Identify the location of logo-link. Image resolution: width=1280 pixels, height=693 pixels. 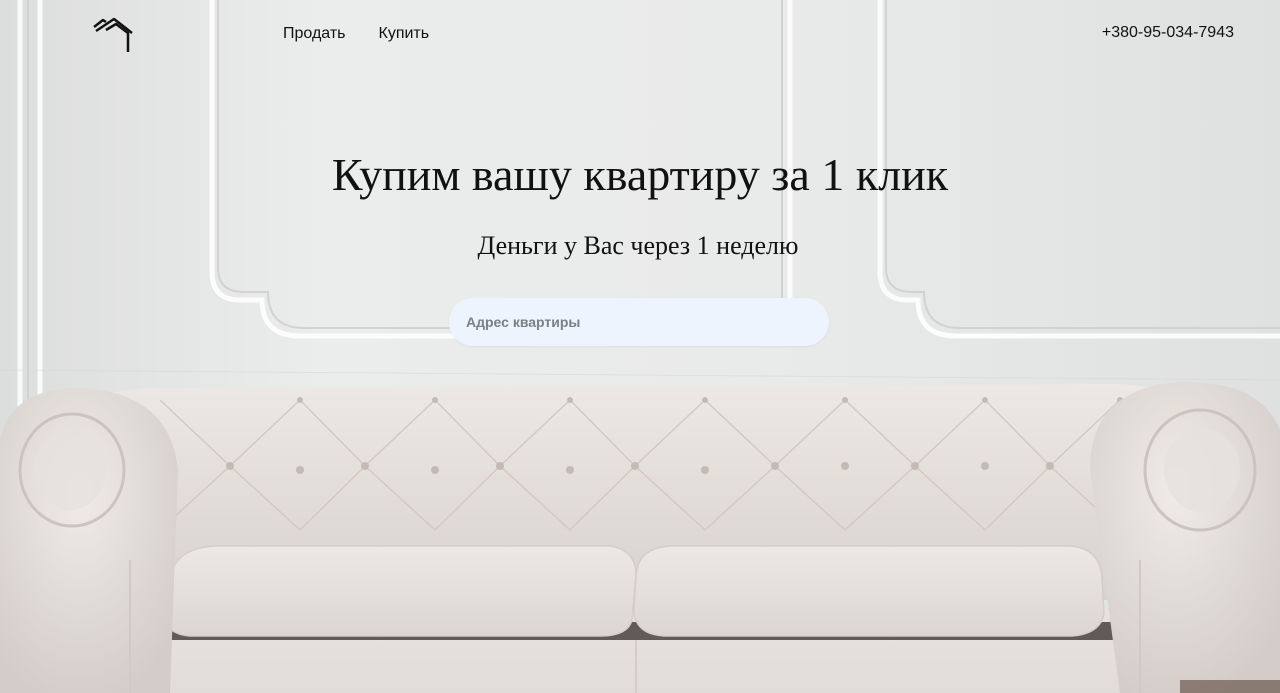
(114, 35).